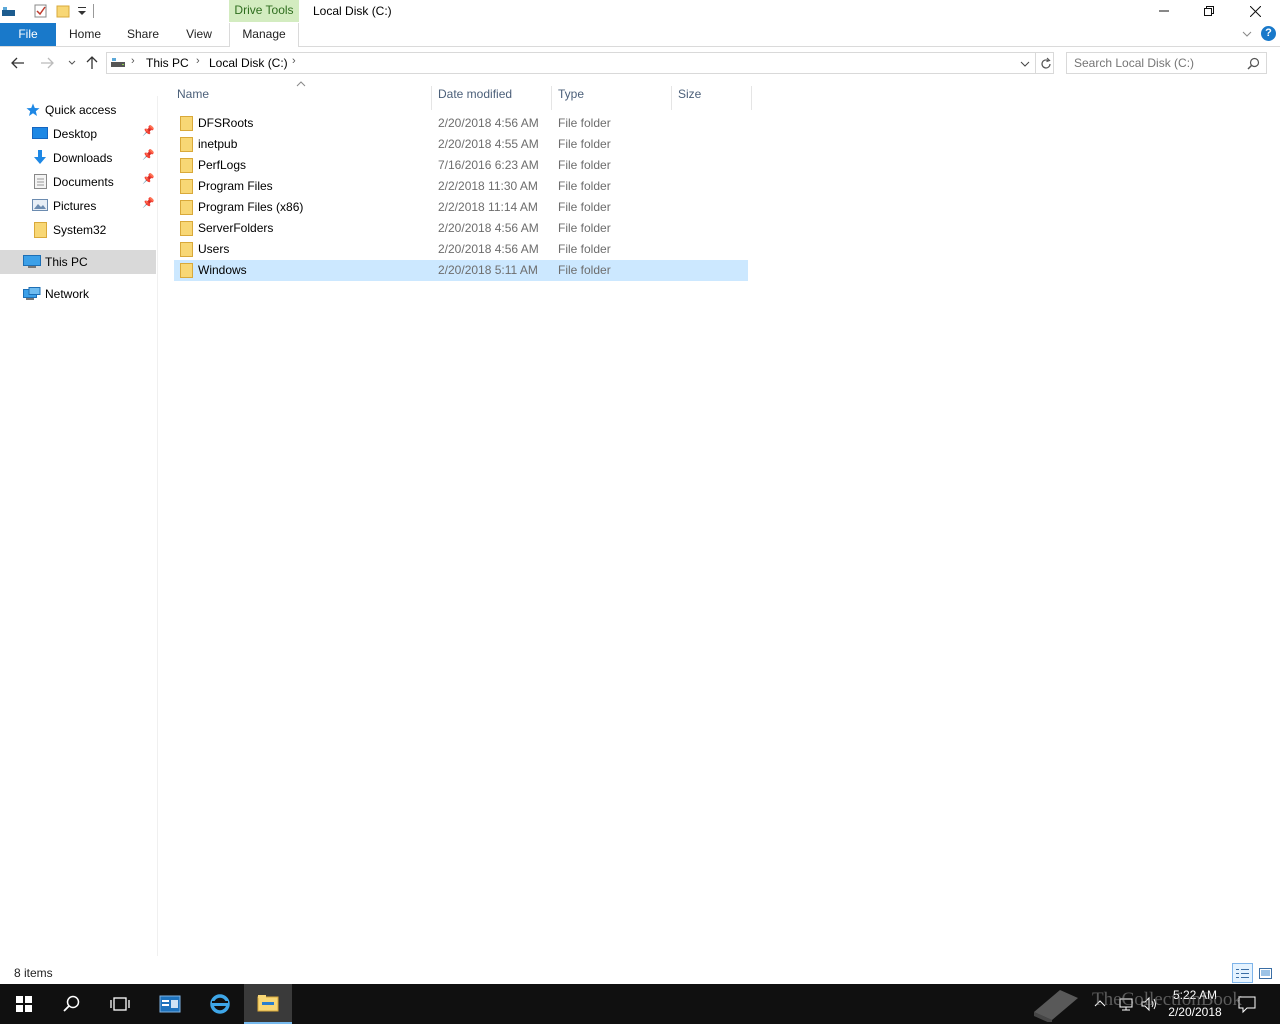 This screenshot has width=1280, height=1024. I want to click on show-hidden-icons-button, so click(1100, 1004).